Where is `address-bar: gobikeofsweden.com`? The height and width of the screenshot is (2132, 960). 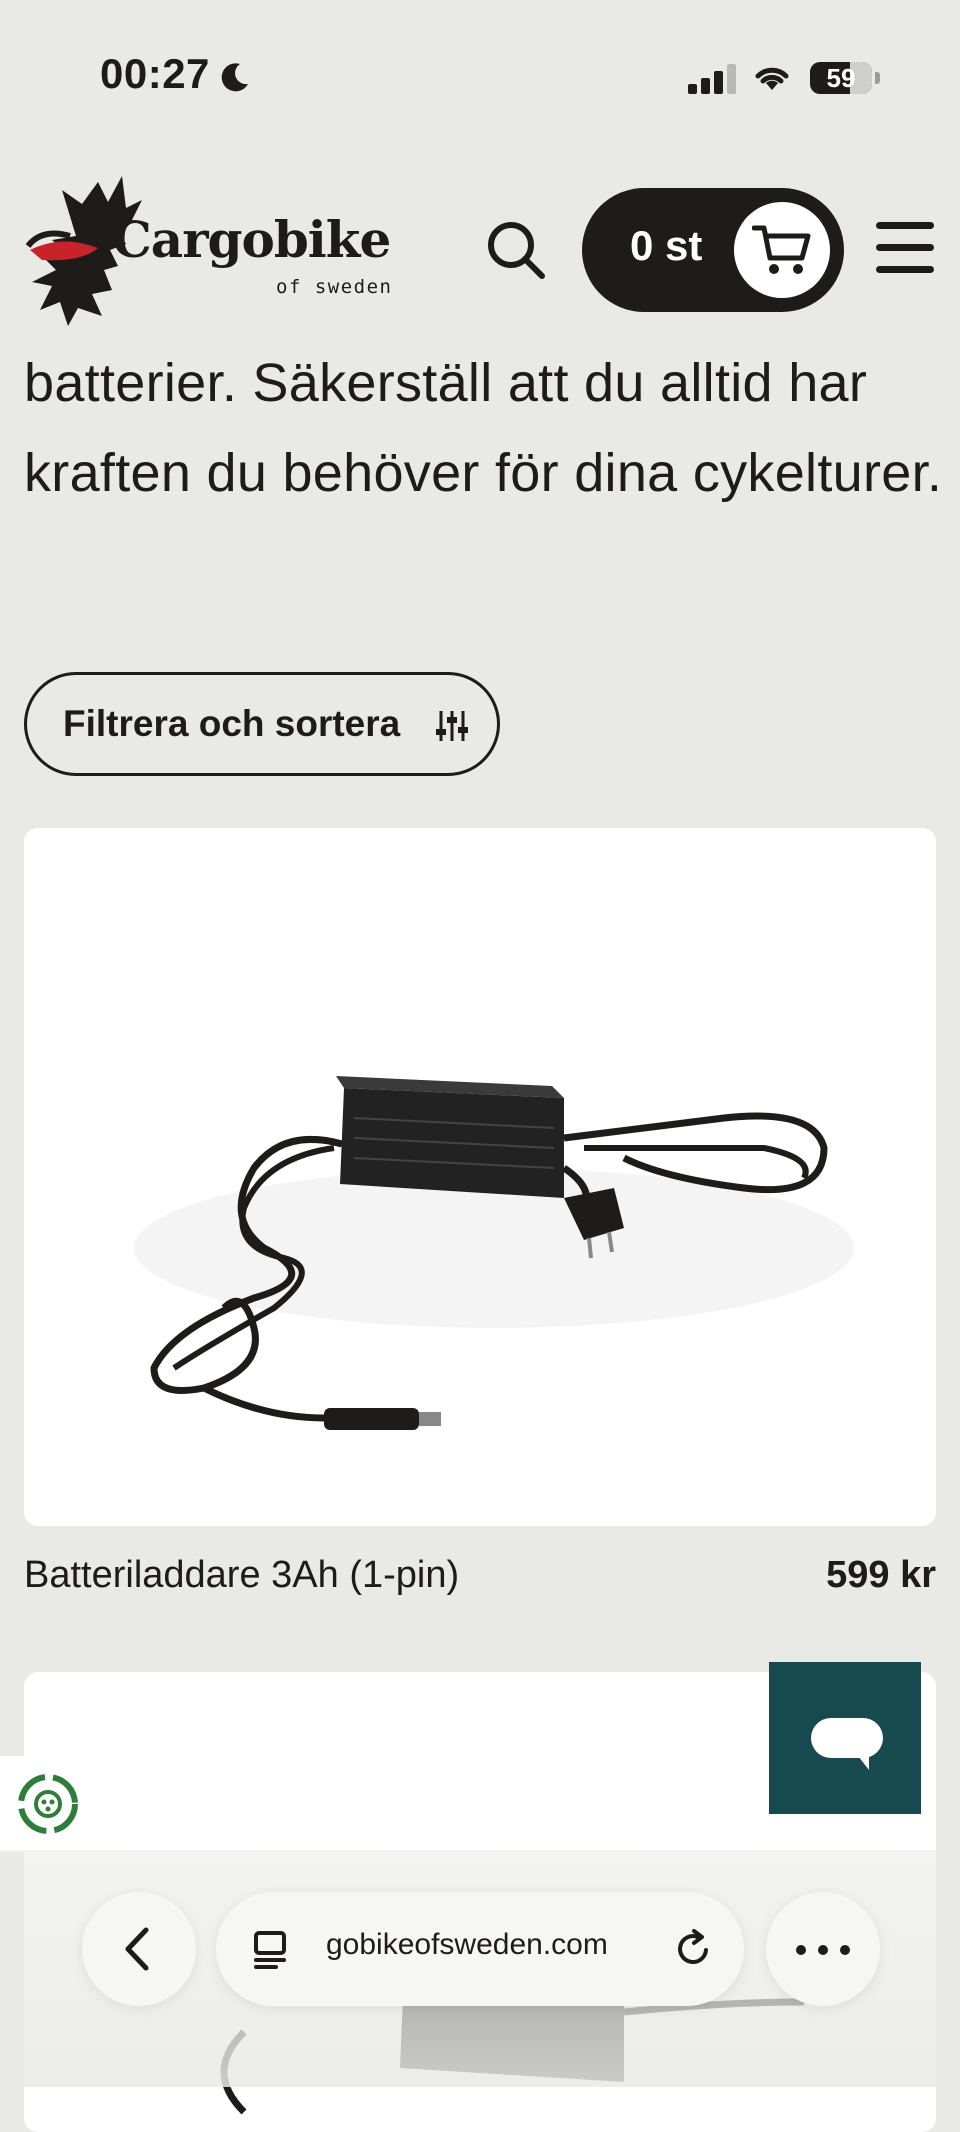 address-bar: gobikeofsweden.com is located at coordinates (480, 1949).